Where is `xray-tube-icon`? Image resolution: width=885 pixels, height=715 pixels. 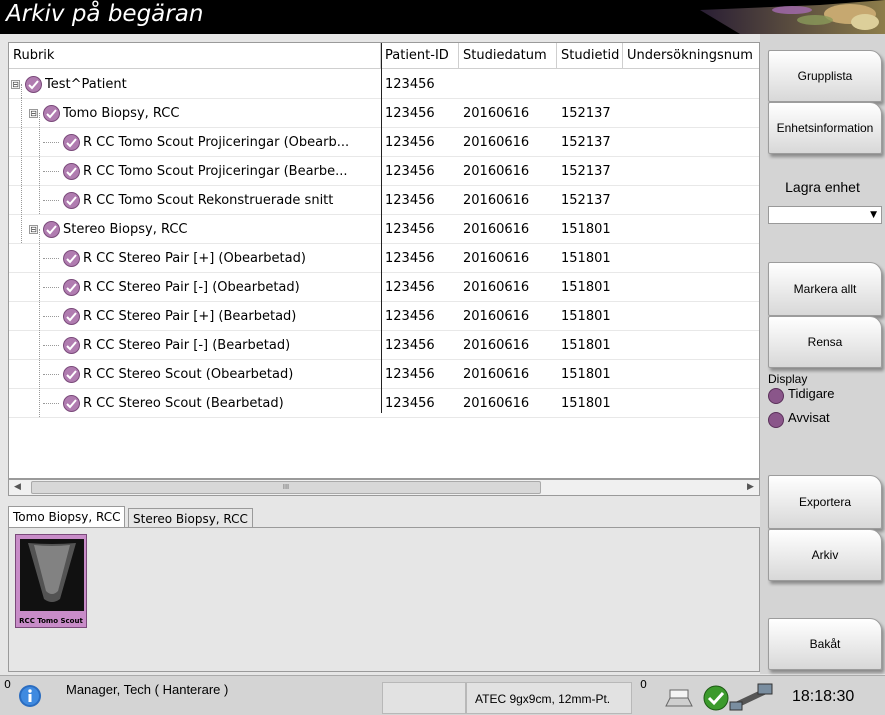 xray-tube-icon is located at coordinates (752, 697).